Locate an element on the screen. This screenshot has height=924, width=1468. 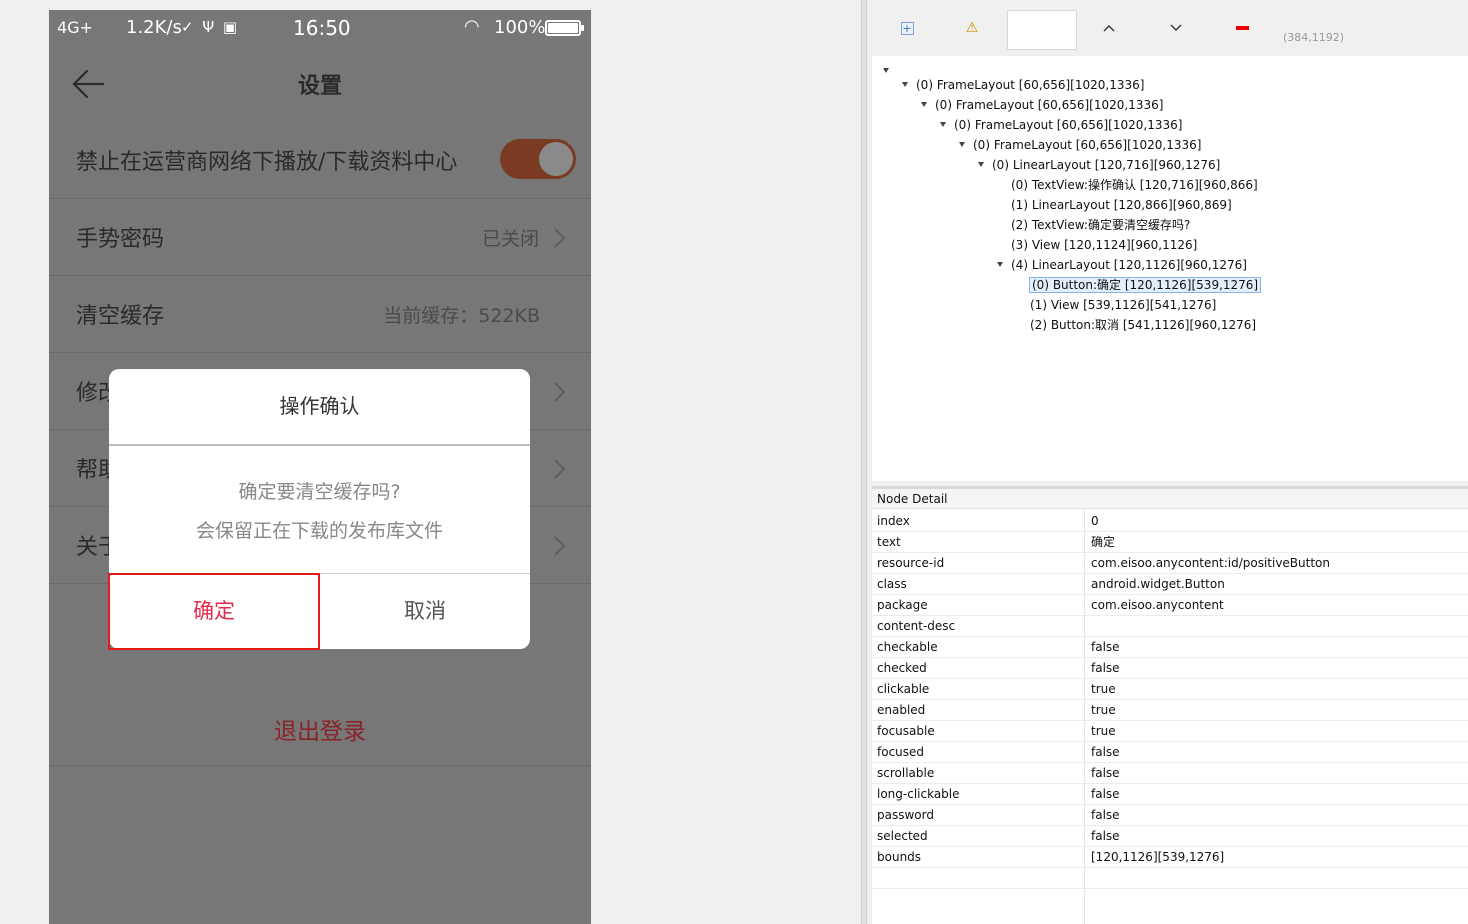
detail-key: checkable is located at coordinates (907, 647).